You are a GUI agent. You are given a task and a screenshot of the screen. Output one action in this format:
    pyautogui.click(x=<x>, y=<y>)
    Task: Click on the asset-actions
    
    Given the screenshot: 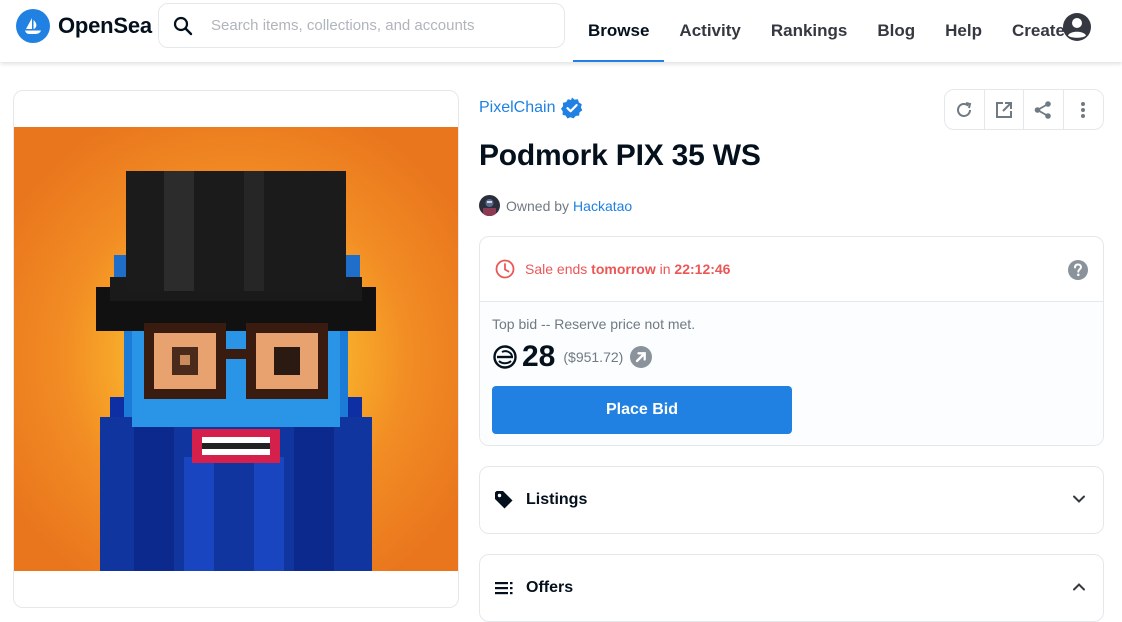 What is the action you would take?
    pyautogui.click(x=1024, y=109)
    